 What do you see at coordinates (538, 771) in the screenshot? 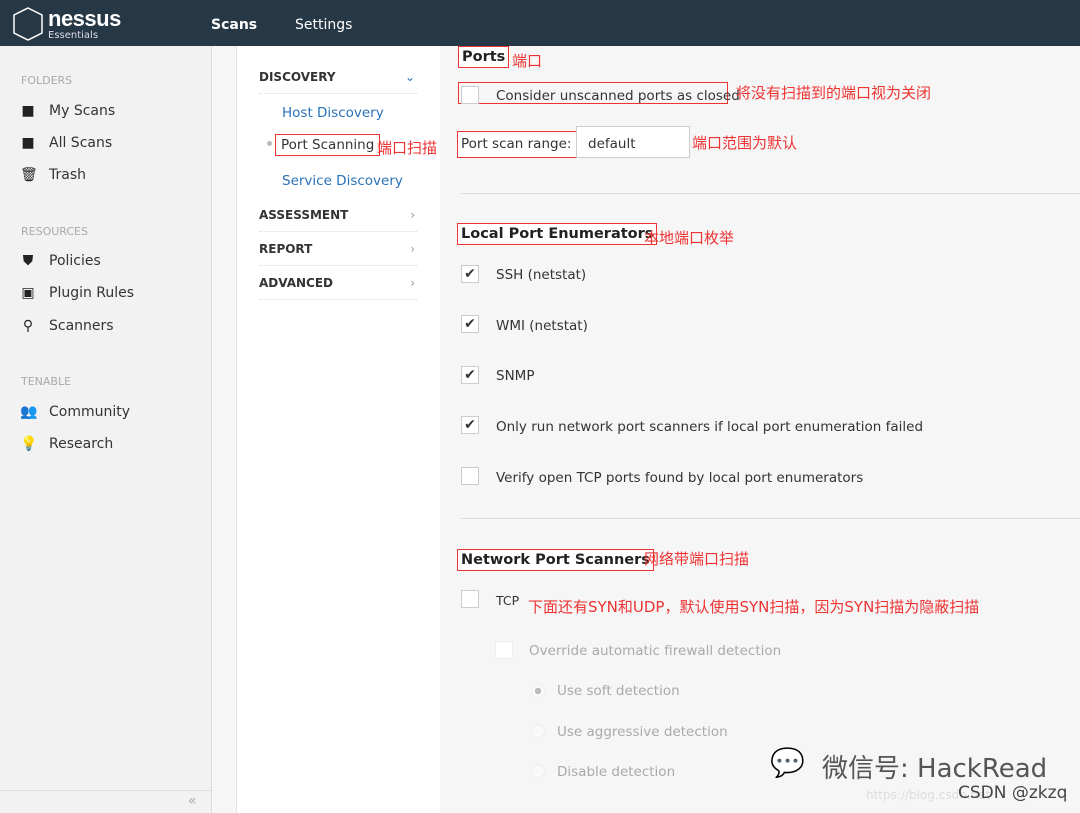
I see `disable-detection-radio` at bounding box center [538, 771].